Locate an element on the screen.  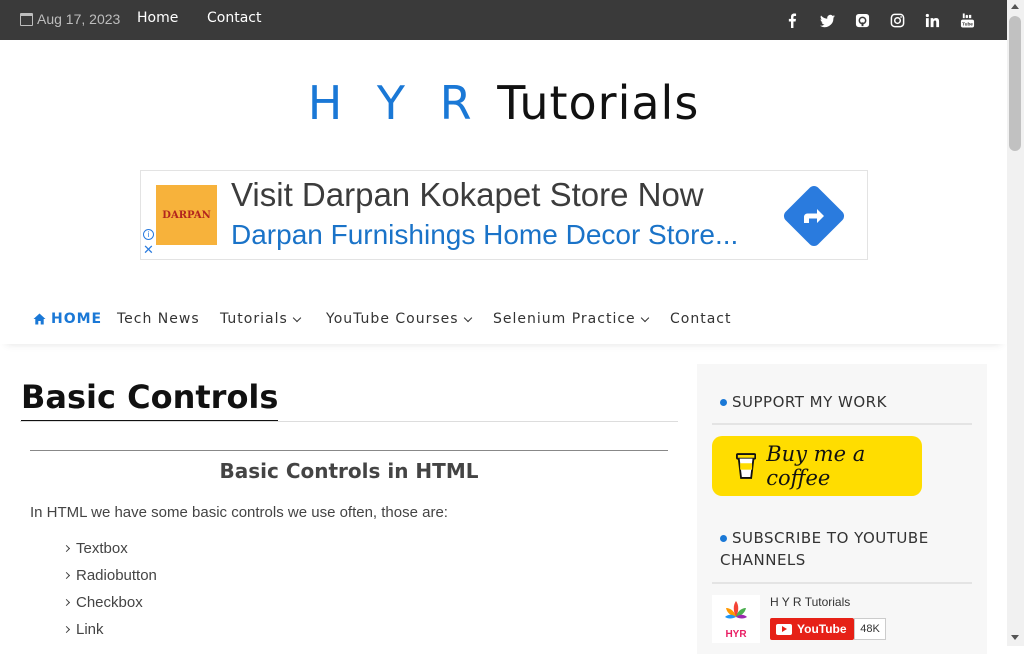
nav-tech-news: Tech News is located at coordinates (158, 319).